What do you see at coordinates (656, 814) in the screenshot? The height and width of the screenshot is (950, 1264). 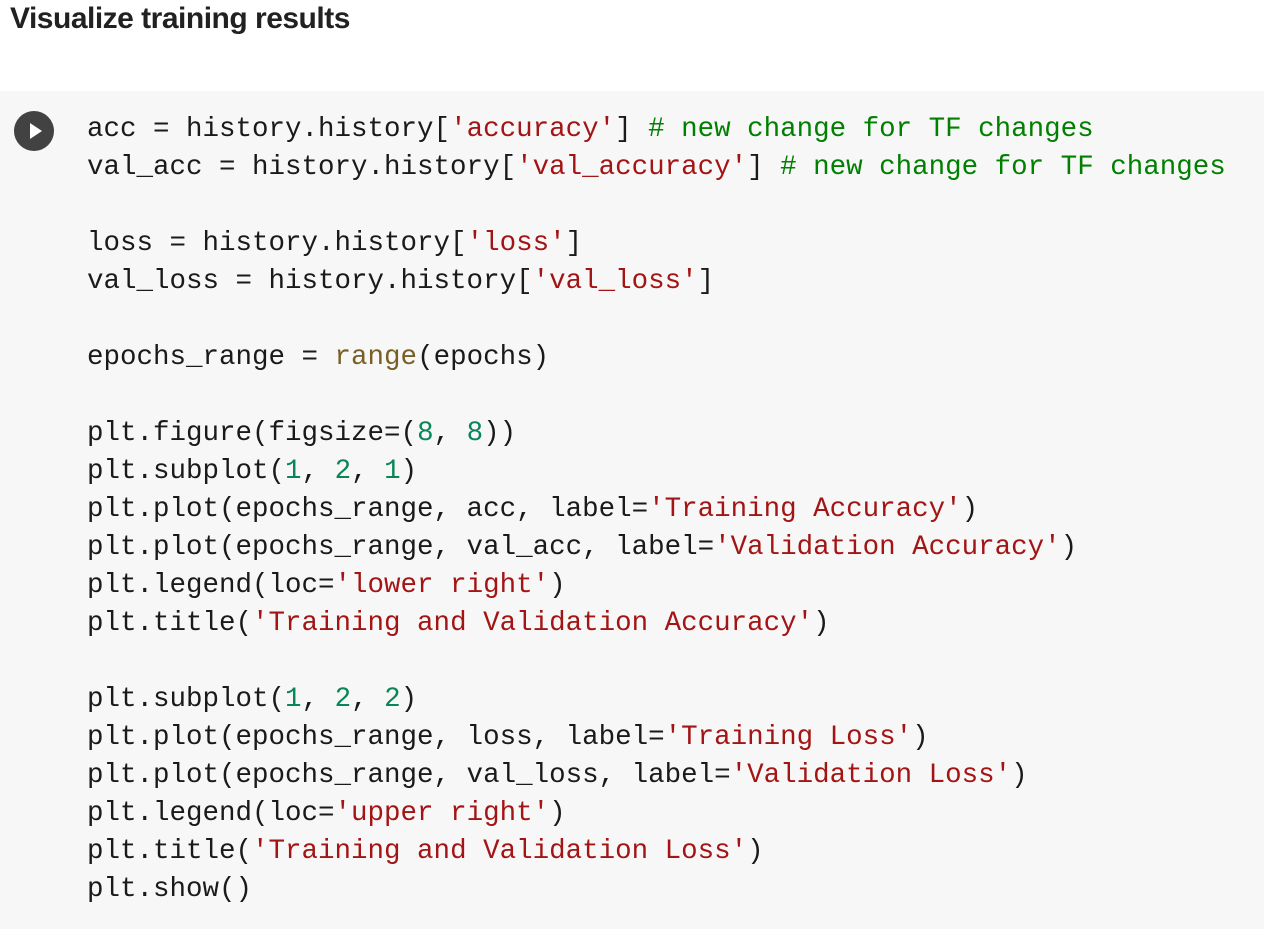 I see `code-line: plt.legend(loc='upper right')` at bounding box center [656, 814].